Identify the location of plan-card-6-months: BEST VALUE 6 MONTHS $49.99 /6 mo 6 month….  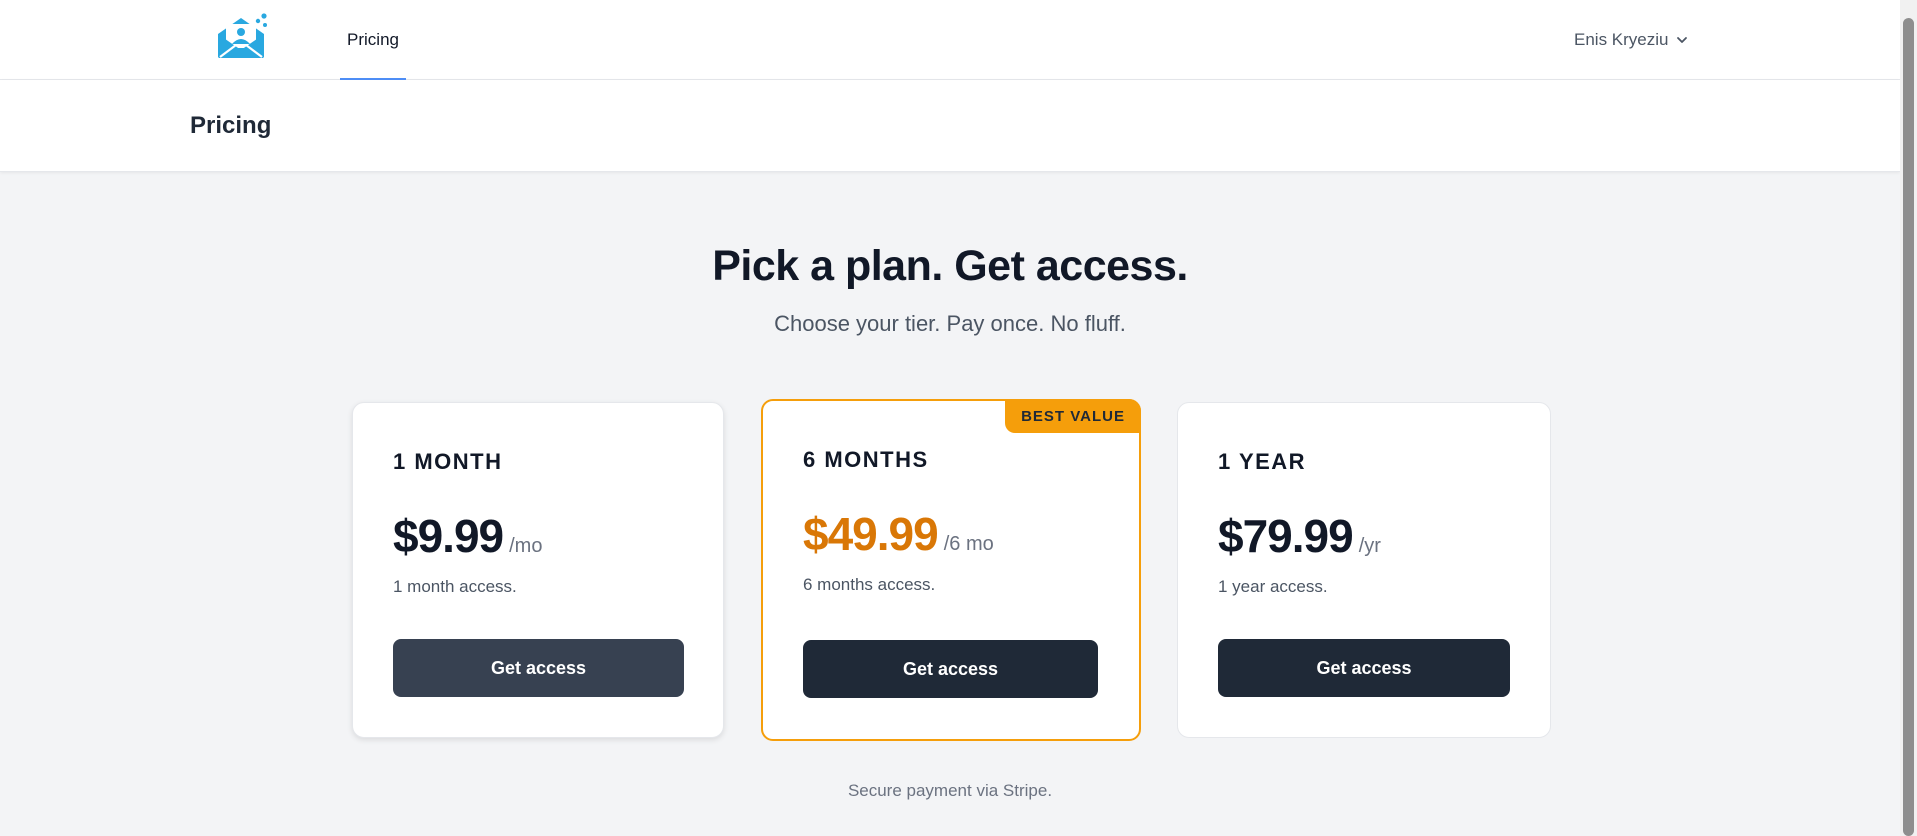
(951, 570).